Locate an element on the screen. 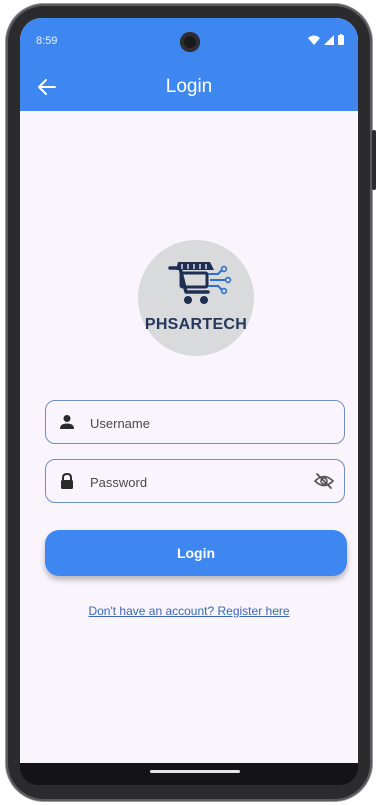  status-icons is located at coordinates (326, 39).